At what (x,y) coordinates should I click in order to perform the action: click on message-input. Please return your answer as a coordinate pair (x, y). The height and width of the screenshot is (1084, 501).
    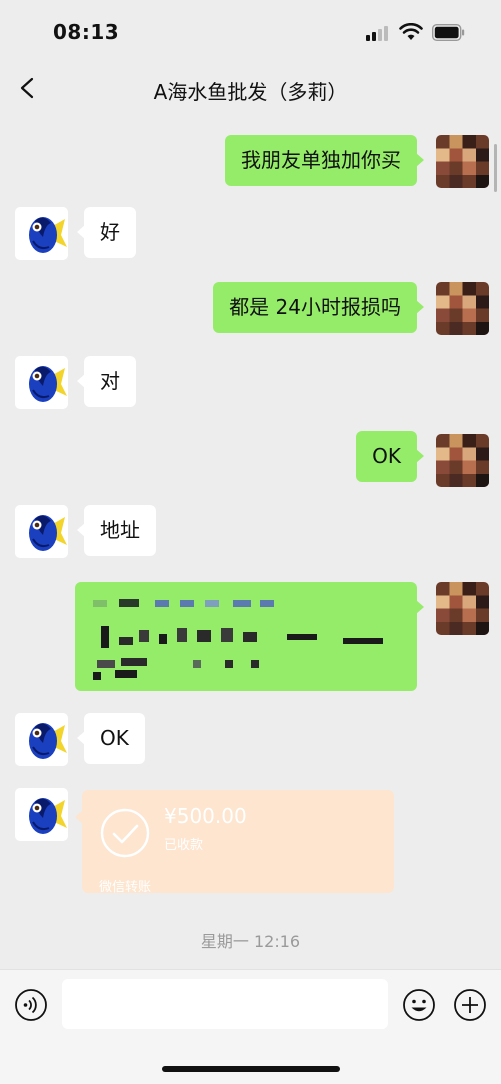
    Looking at the image, I should click on (225, 1004).